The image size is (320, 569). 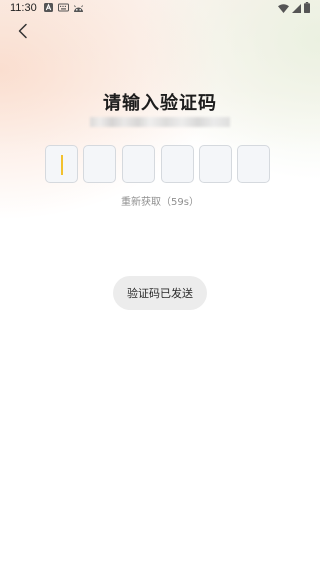 I want to click on keyboard-icon, so click(x=63, y=7).